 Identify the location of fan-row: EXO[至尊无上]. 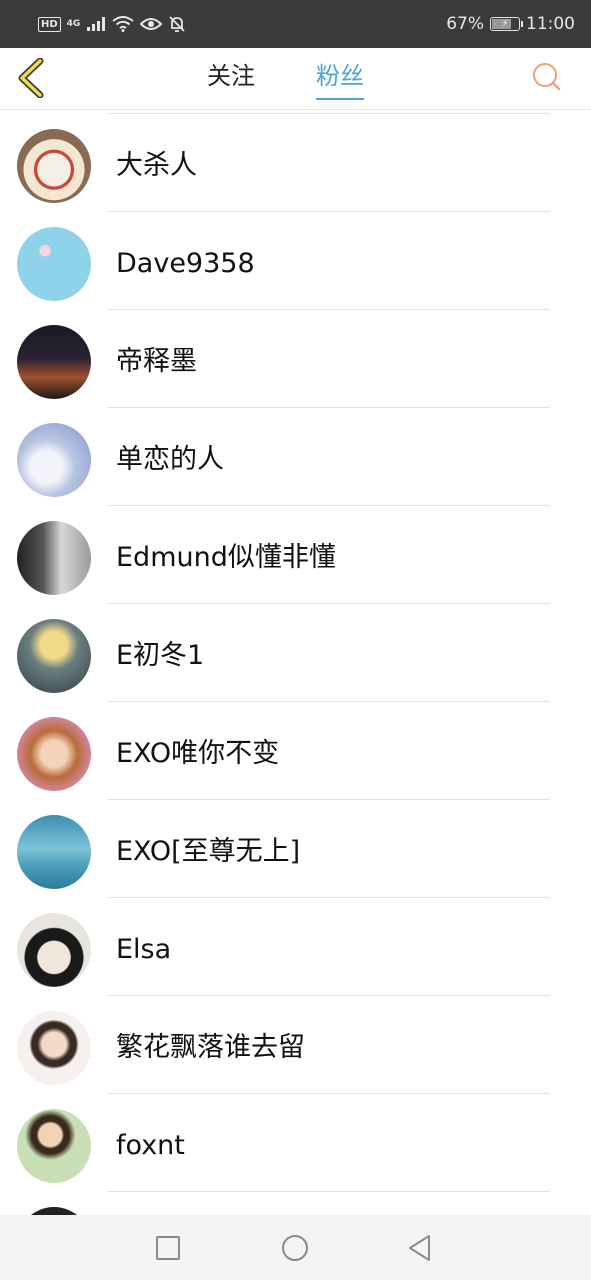
(295, 849).